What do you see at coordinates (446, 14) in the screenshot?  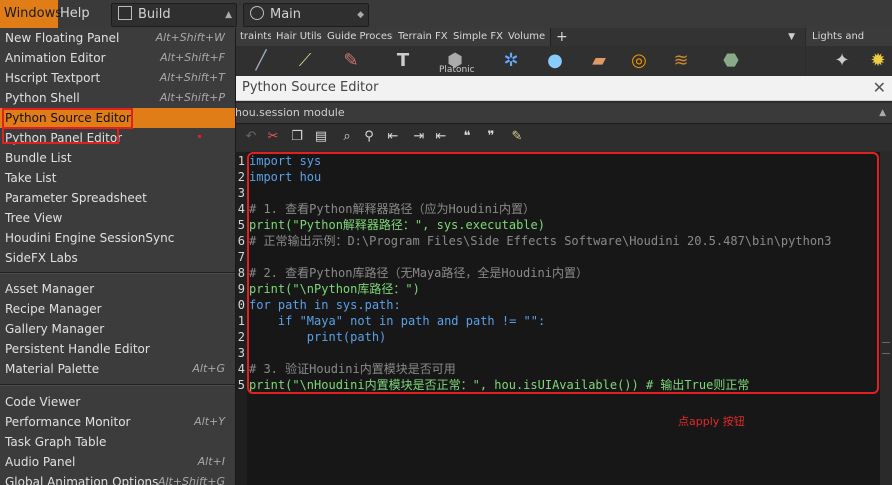 I see `main-menubar: Windows Help Build ▲ Main ◆` at bounding box center [446, 14].